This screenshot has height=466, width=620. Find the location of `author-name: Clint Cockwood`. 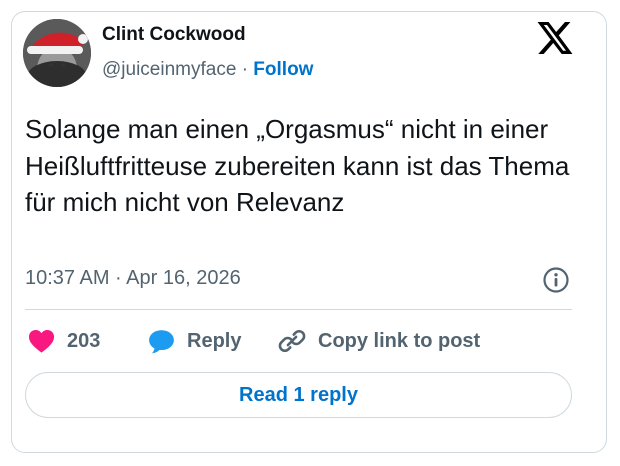

author-name: Clint Cockwood is located at coordinates (174, 35).